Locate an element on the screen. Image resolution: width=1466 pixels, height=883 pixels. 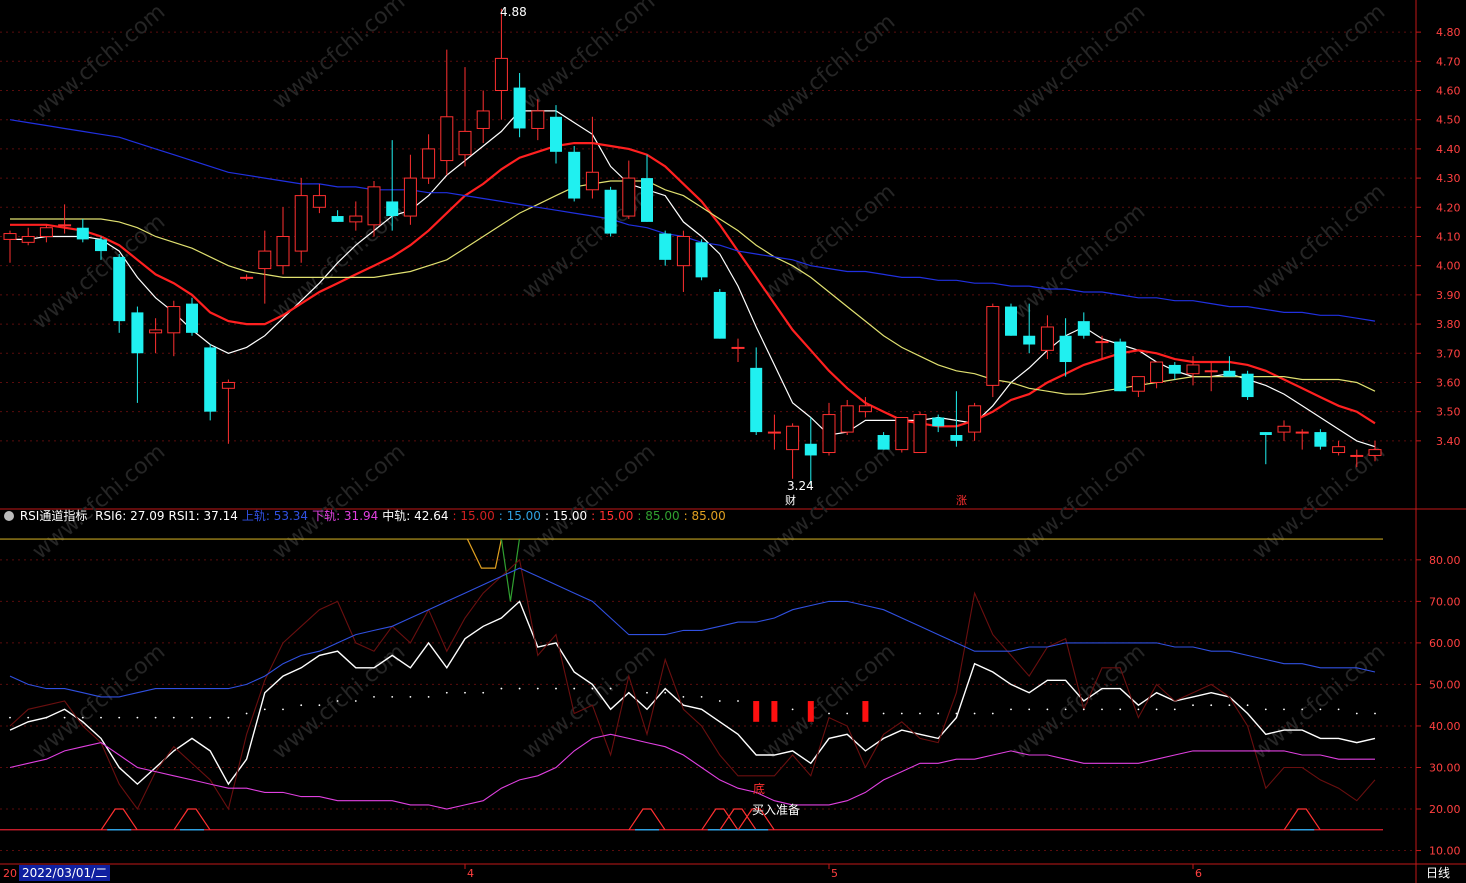
low-price-label: 3.24 is located at coordinates (800, 486).